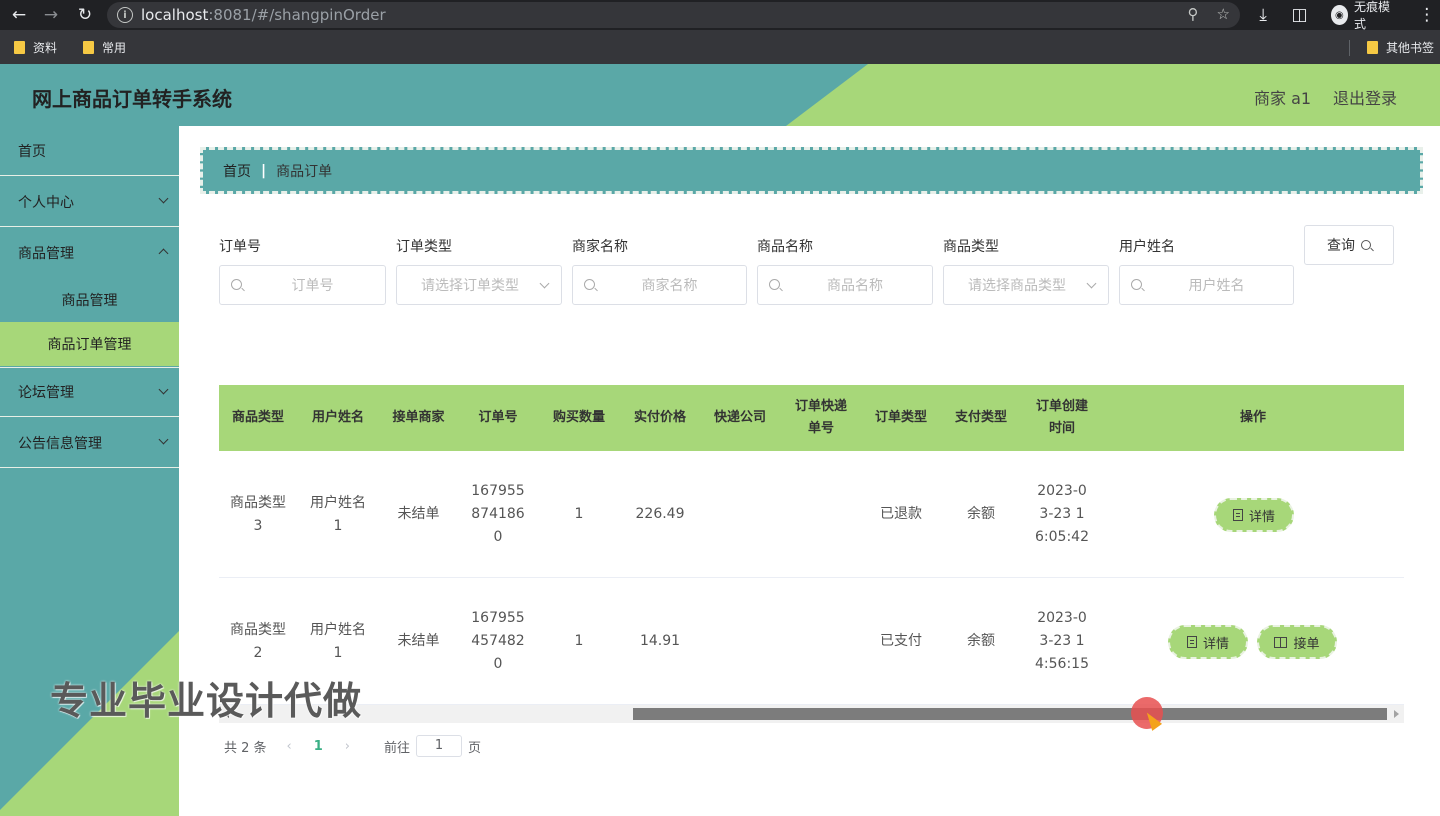  What do you see at coordinates (60, 443) in the screenshot?
I see `sidebar-item-label: 公告信息管理` at bounding box center [60, 443].